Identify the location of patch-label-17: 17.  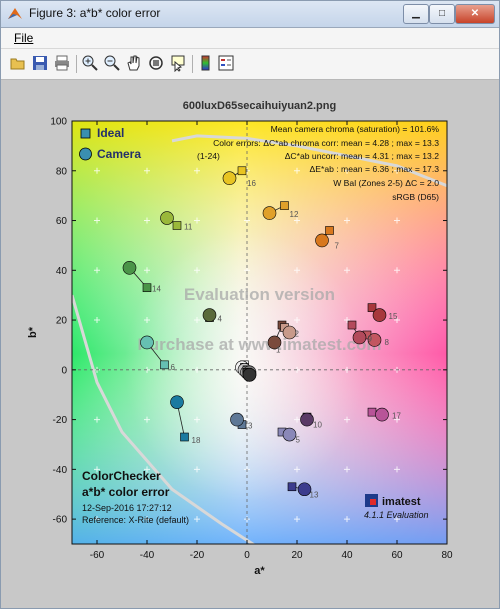
(396, 416).